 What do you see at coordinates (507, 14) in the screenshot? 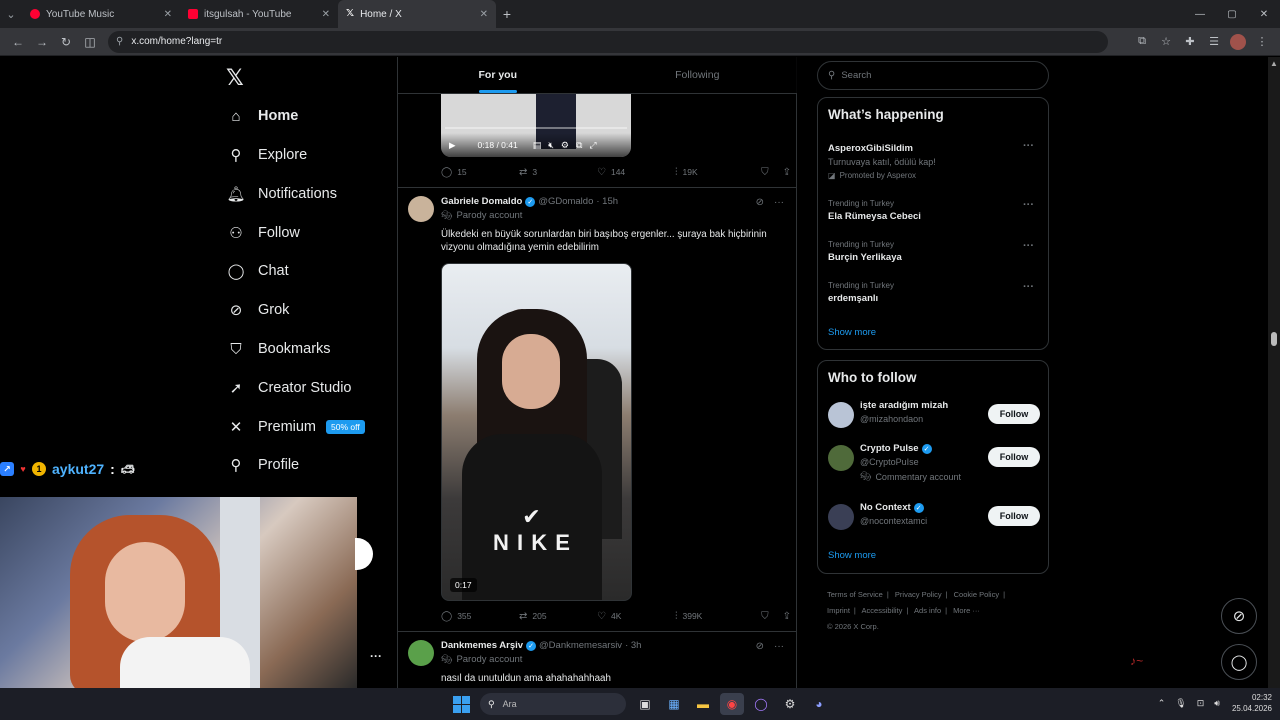
I see `new-tab-button: +` at bounding box center [507, 14].